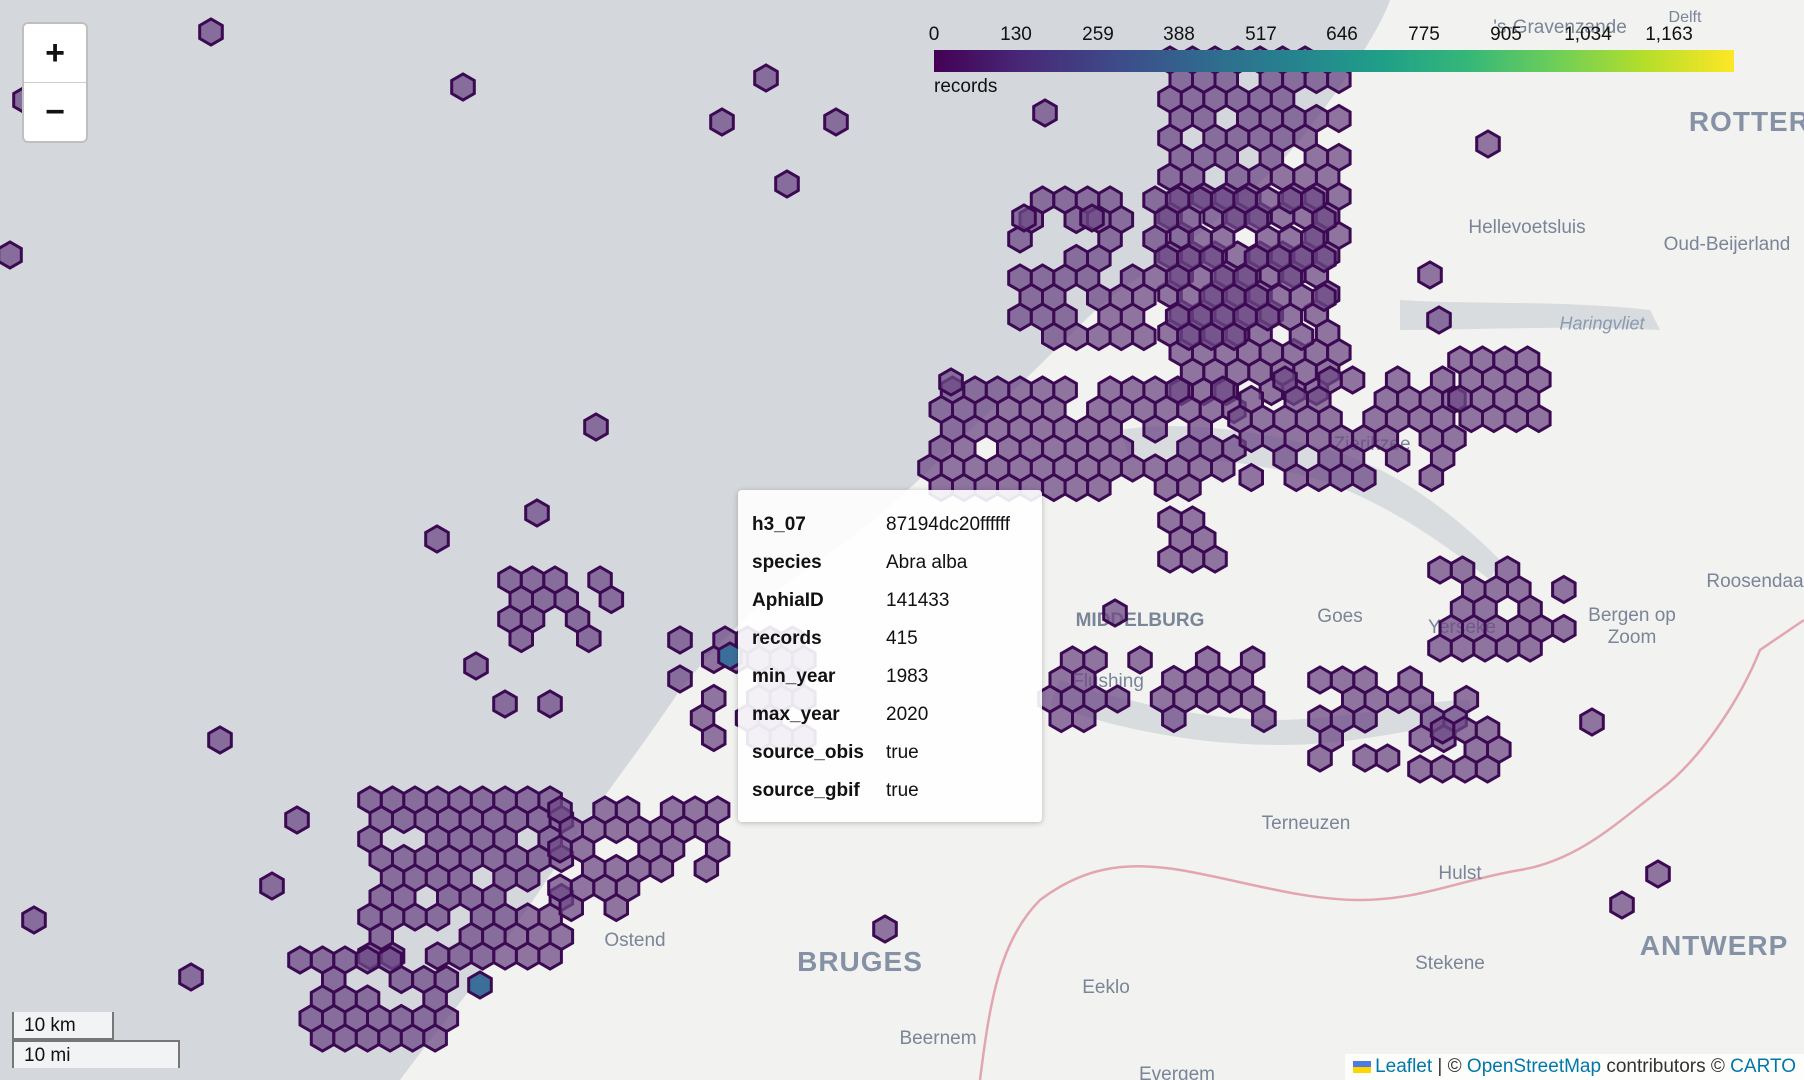  I want to click on carto-link: CARTO, so click(1763, 1066).